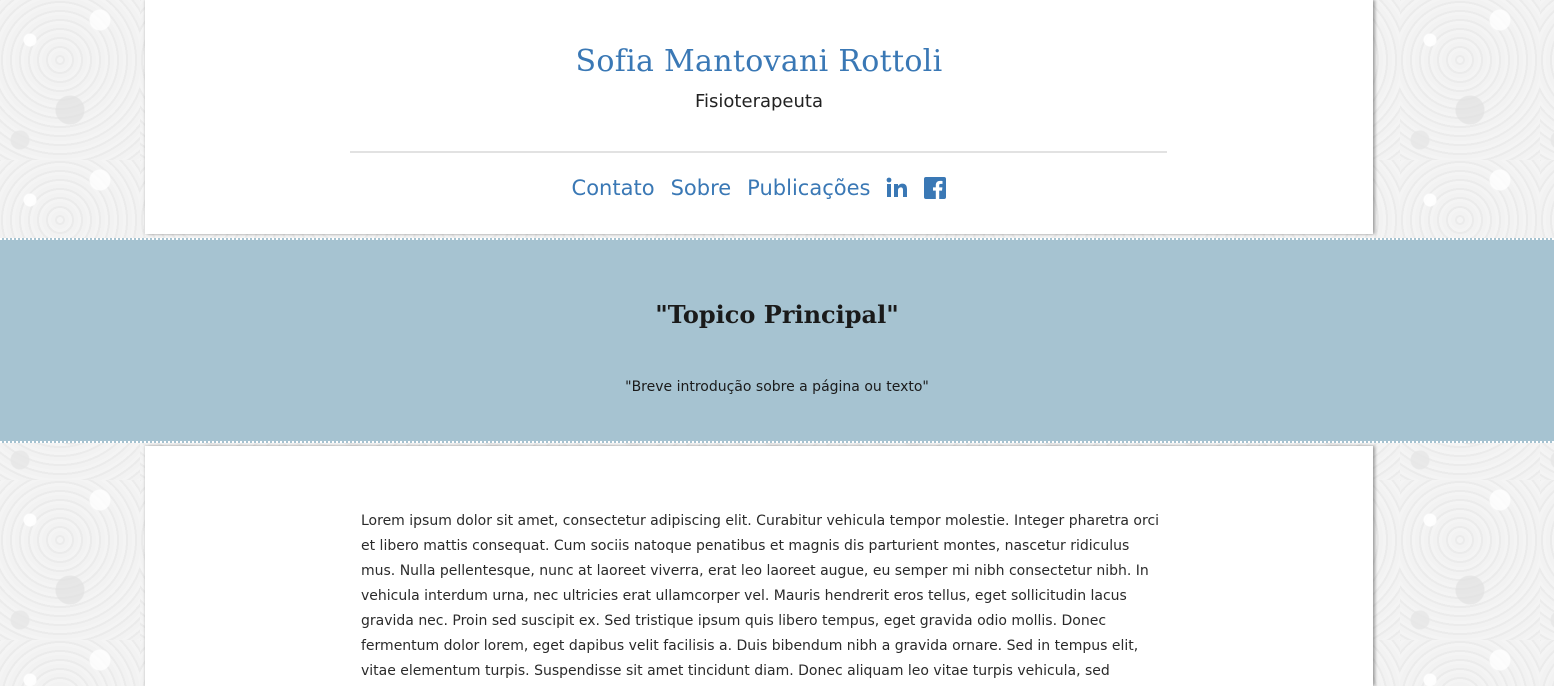 Image resolution: width=1554 pixels, height=686 pixels. What do you see at coordinates (808, 188) in the screenshot?
I see `nav-link-publicacoes: Publicações` at bounding box center [808, 188].